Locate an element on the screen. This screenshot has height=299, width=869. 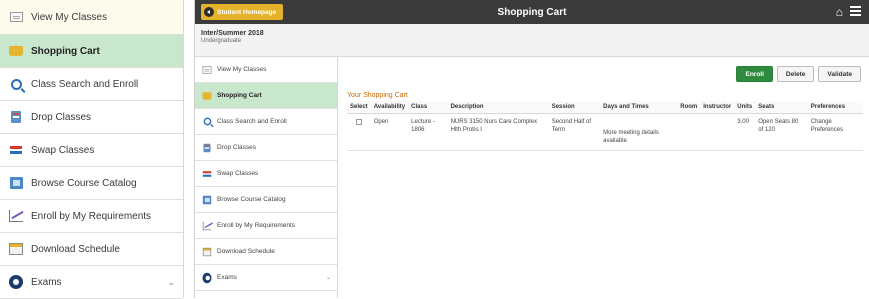
zoomed-sidebar-item-enroll-requirements: Enroll by My Requirements is located at coordinates (91, 216).